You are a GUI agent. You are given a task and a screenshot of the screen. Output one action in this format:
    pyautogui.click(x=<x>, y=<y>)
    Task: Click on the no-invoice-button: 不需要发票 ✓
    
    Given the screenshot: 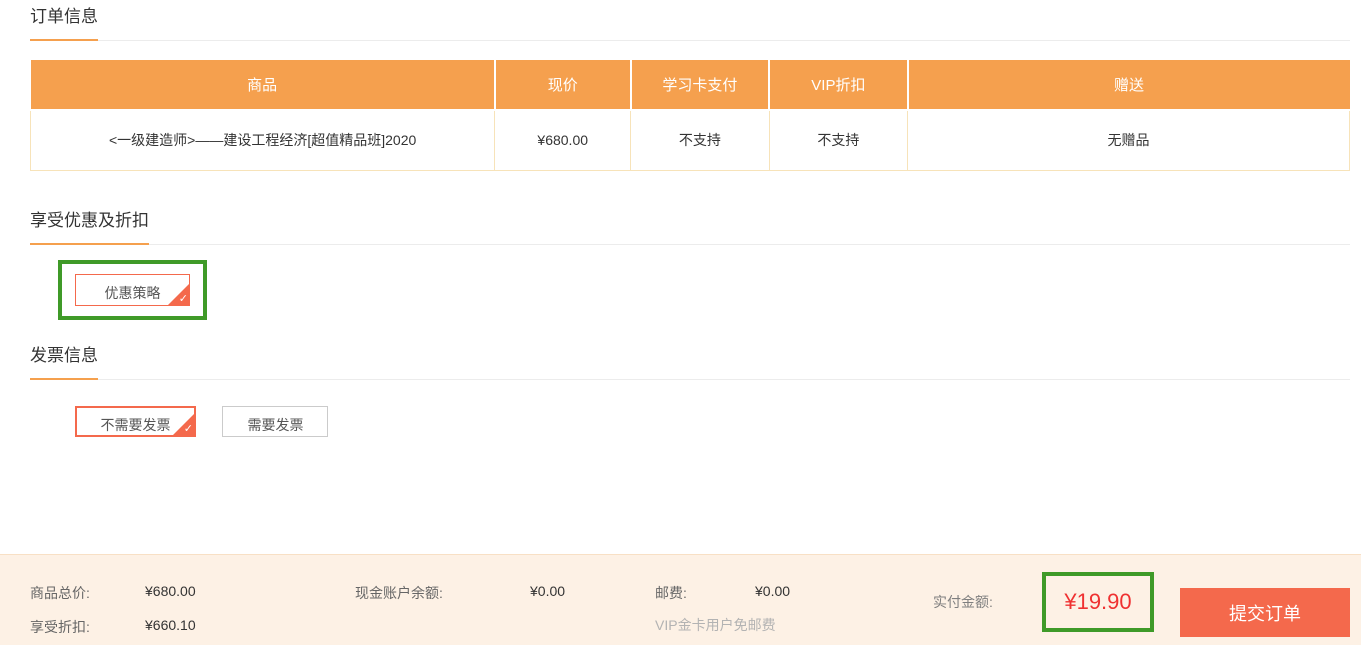 What is the action you would take?
    pyautogui.click(x=135, y=421)
    